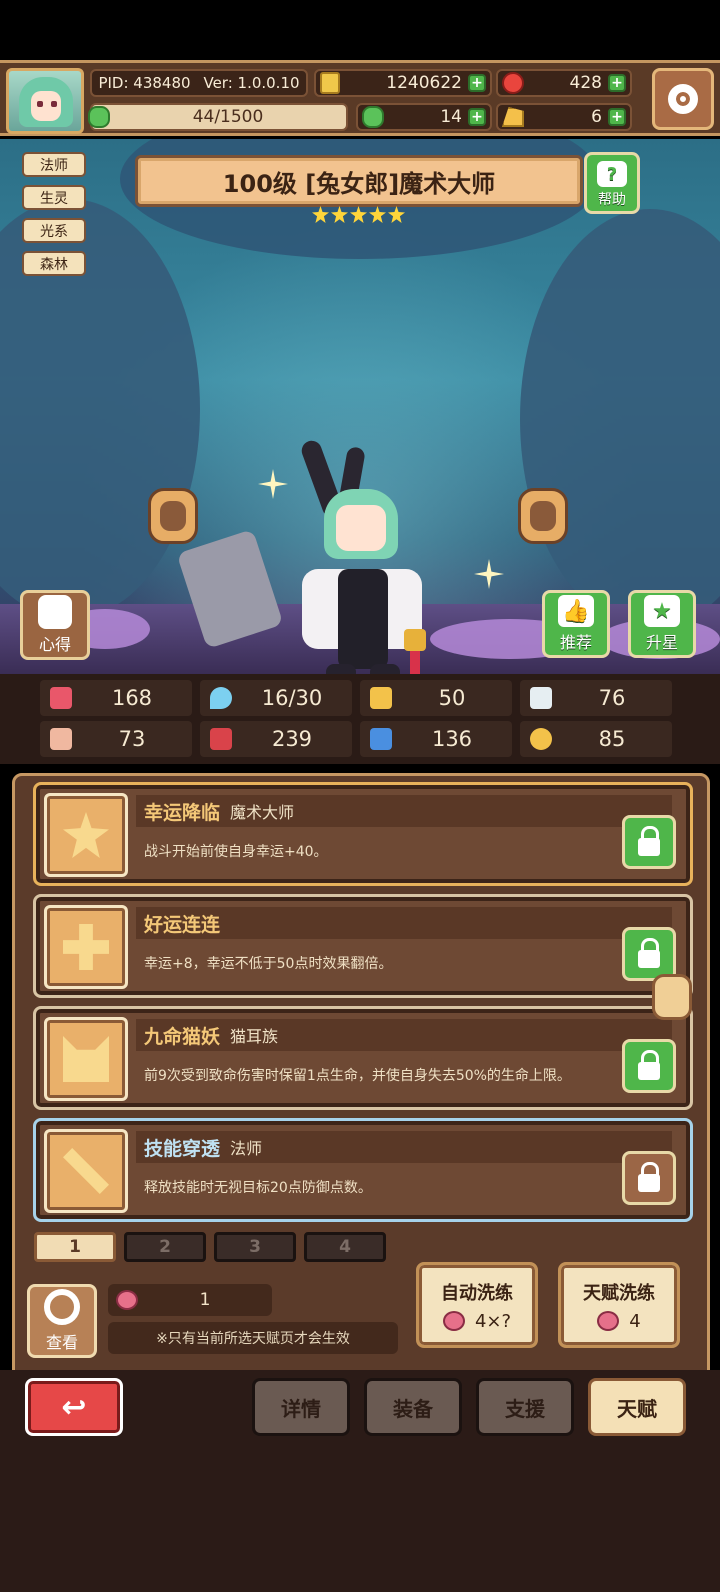 The height and width of the screenshot is (1592, 720). I want to click on tab-page-1: 1, so click(75, 1247).